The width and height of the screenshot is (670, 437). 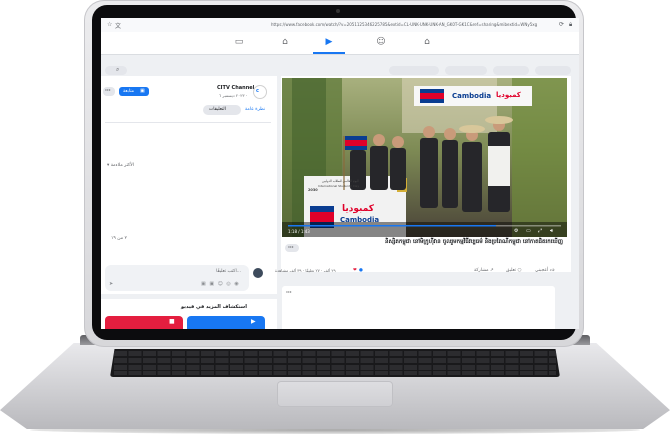 What do you see at coordinates (253, 321) in the screenshot?
I see `watch-card-icon: ▶` at bounding box center [253, 321].